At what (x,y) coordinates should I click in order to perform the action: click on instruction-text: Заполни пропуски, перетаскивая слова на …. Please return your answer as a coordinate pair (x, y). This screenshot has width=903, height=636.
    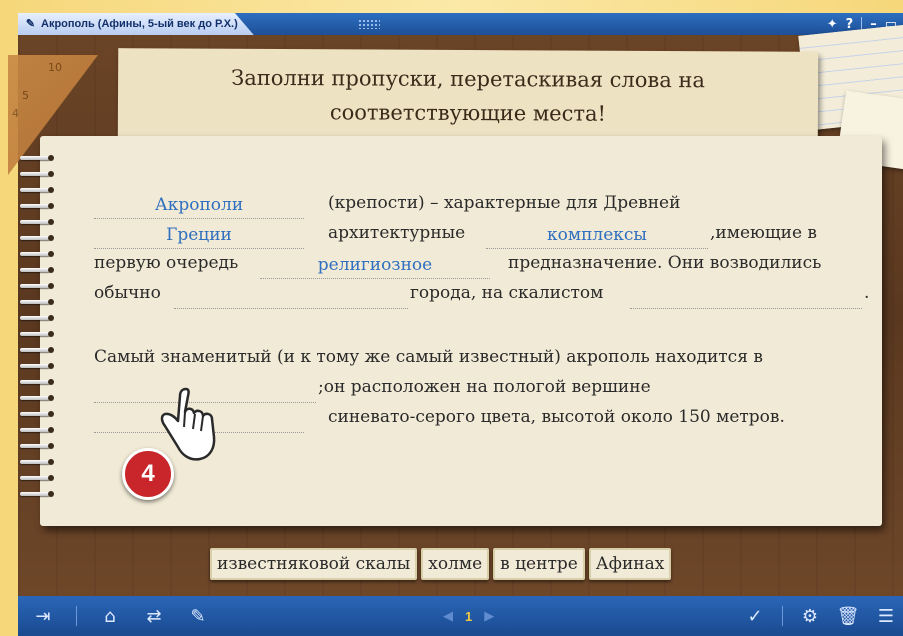
    Looking at the image, I should click on (468, 96).